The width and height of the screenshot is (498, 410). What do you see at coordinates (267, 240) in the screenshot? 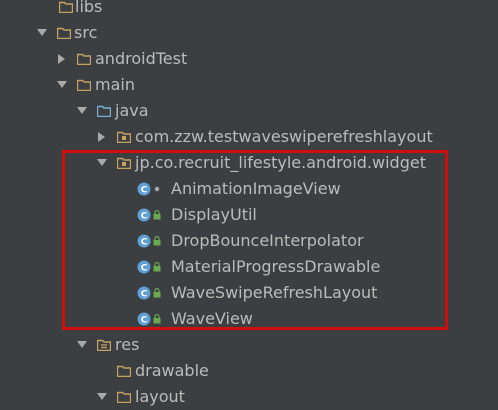
I see `tree-item-label: DropBounceInterpolator` at bounding box center [267, 240].